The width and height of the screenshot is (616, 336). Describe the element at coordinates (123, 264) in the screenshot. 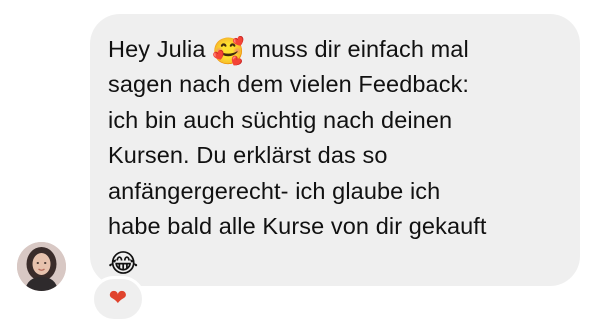

I see `face-with-tears-of-joy-icon: 😂` at that location.